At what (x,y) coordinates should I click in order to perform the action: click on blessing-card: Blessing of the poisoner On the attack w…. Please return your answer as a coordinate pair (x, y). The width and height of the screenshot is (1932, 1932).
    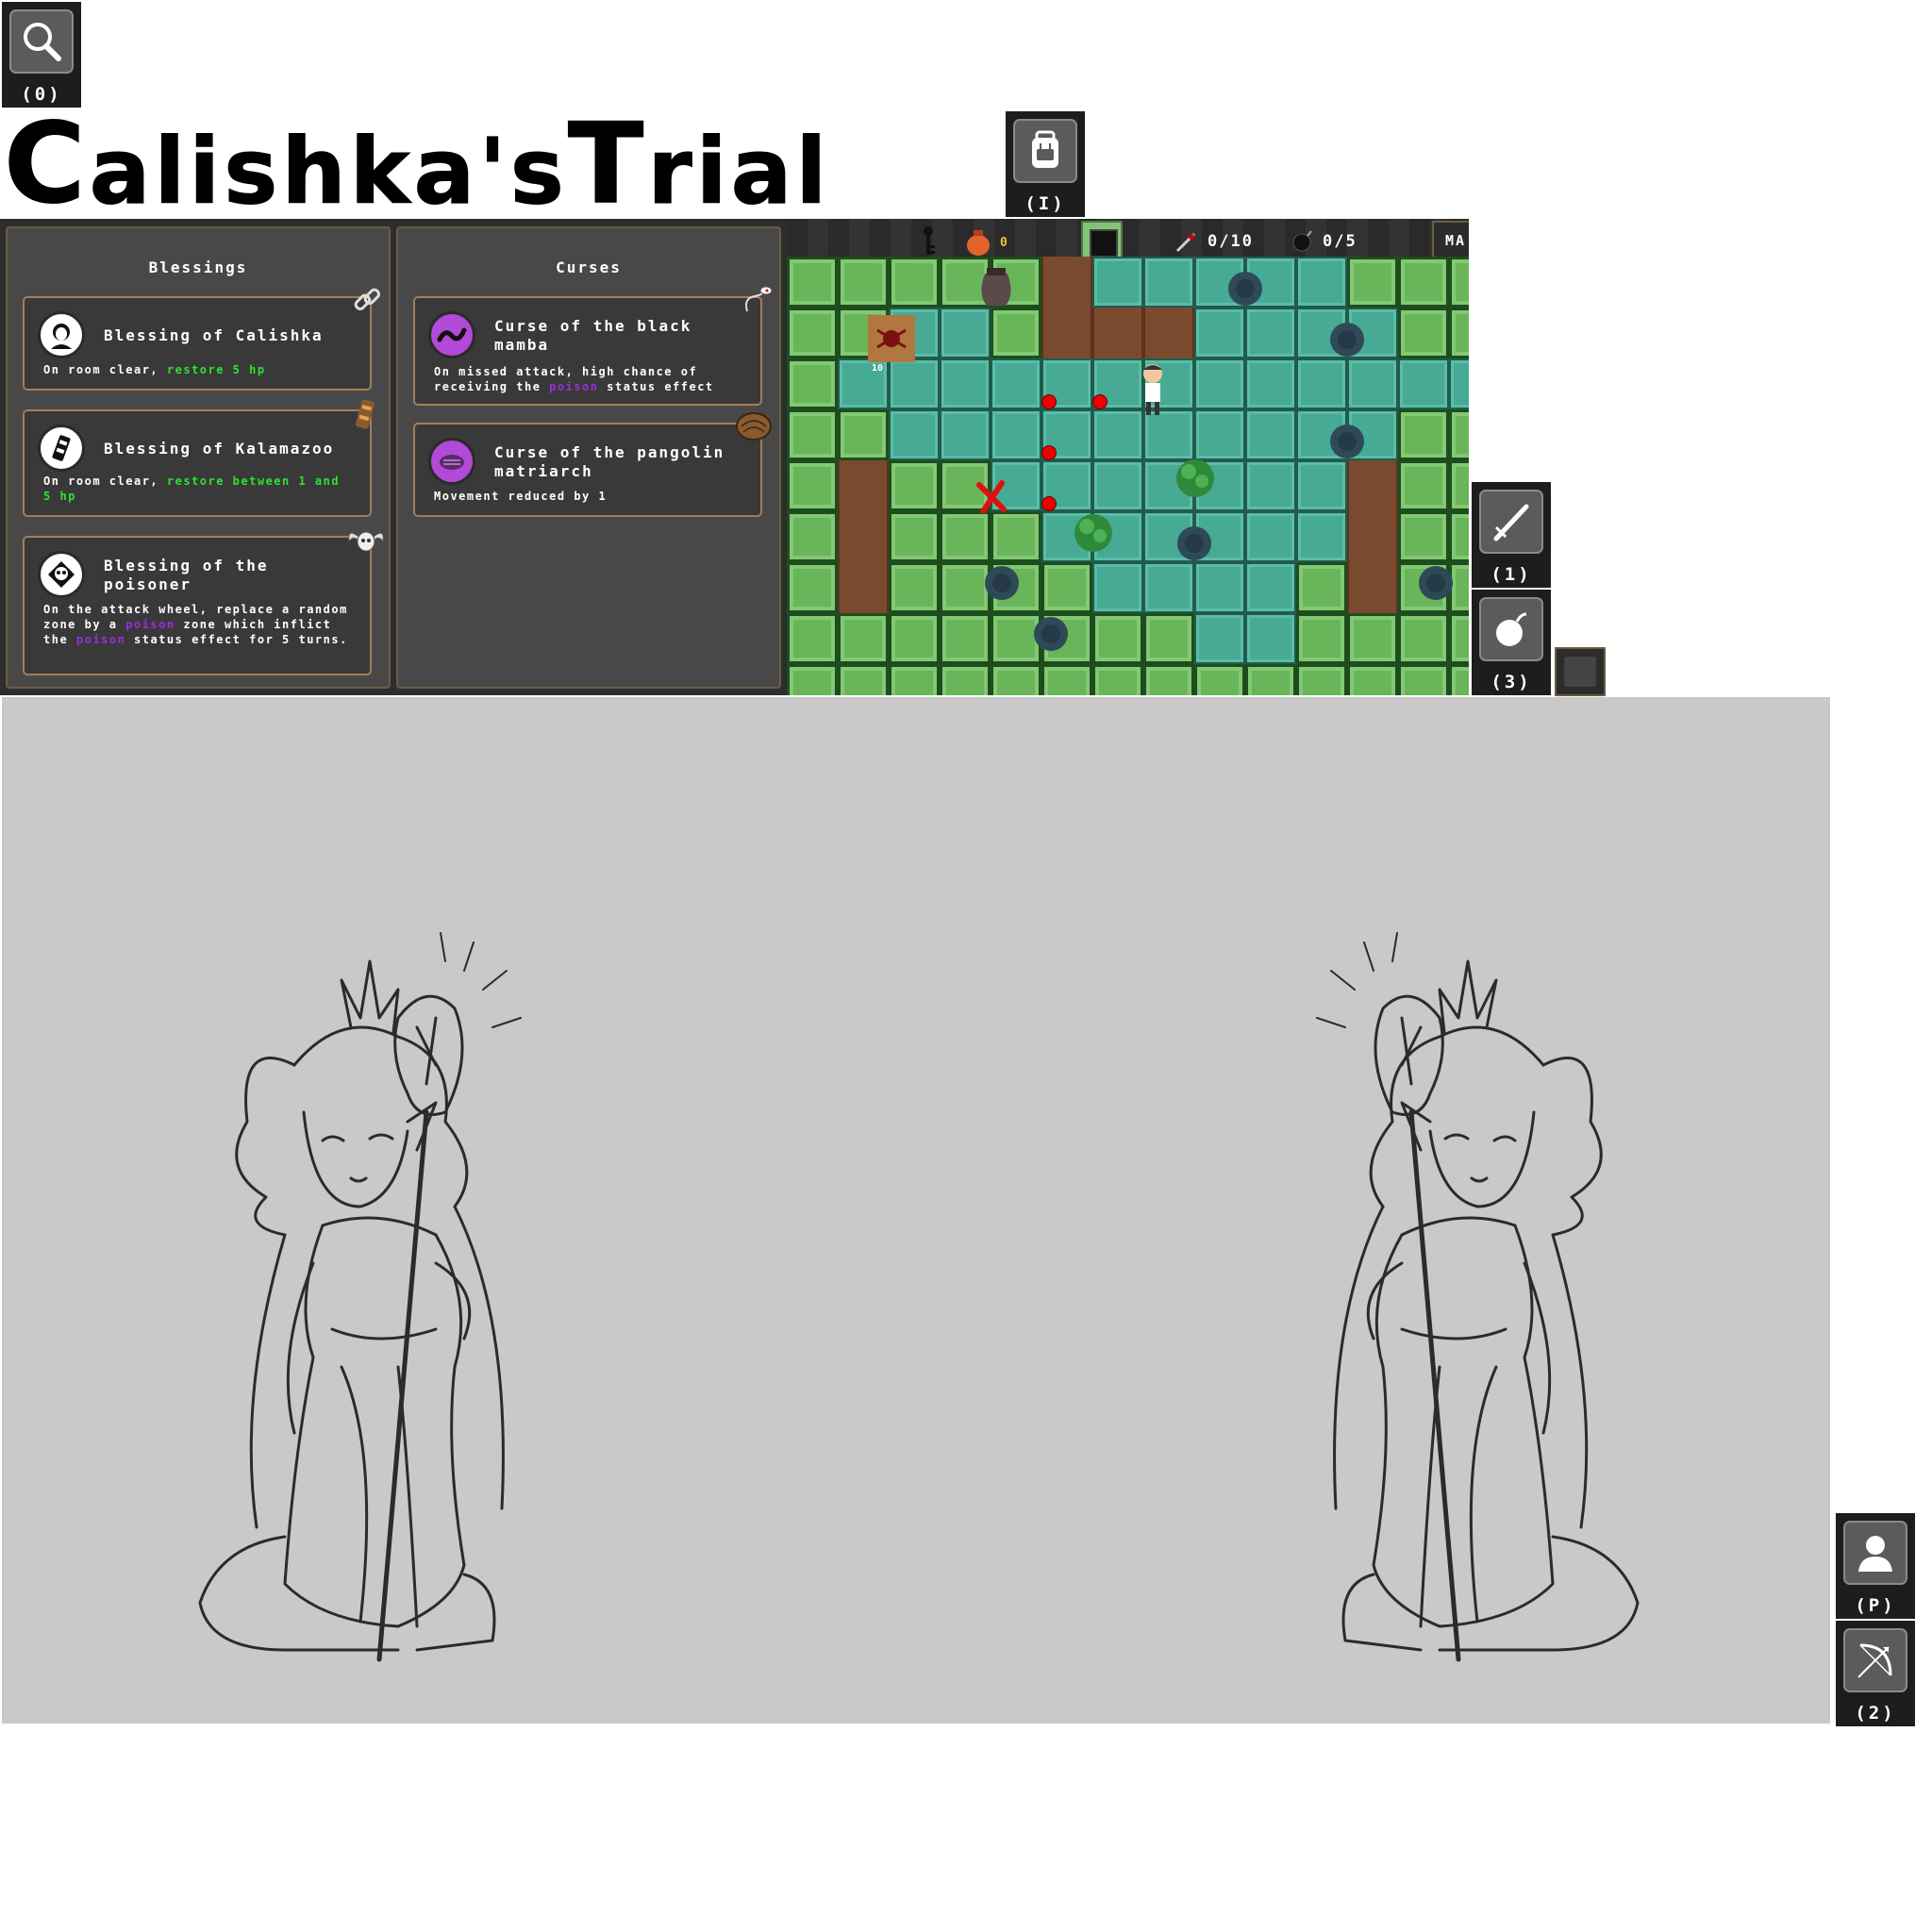
    Looking at the image, I should click on (204, 603).